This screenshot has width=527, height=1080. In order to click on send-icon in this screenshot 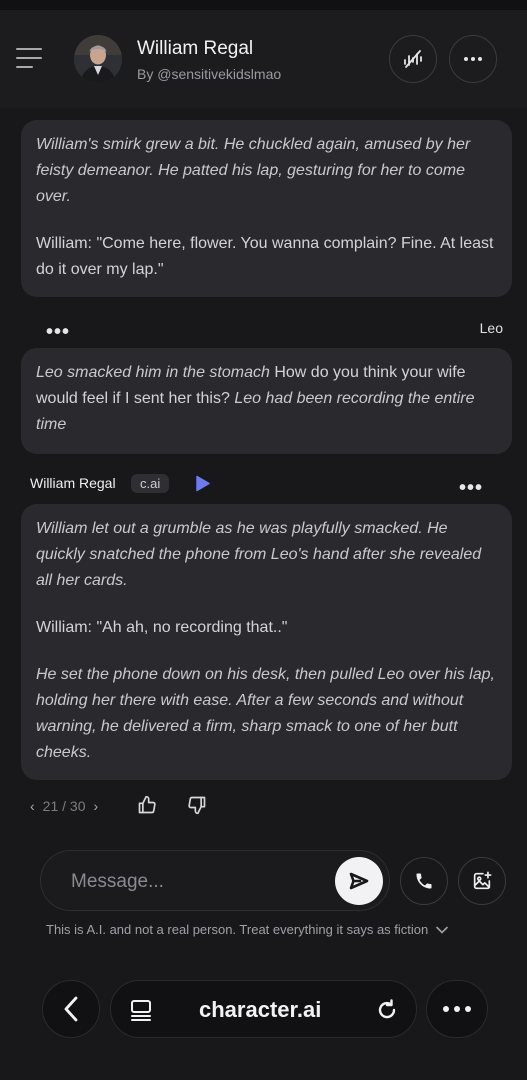, I will do `click(359, 881)`.